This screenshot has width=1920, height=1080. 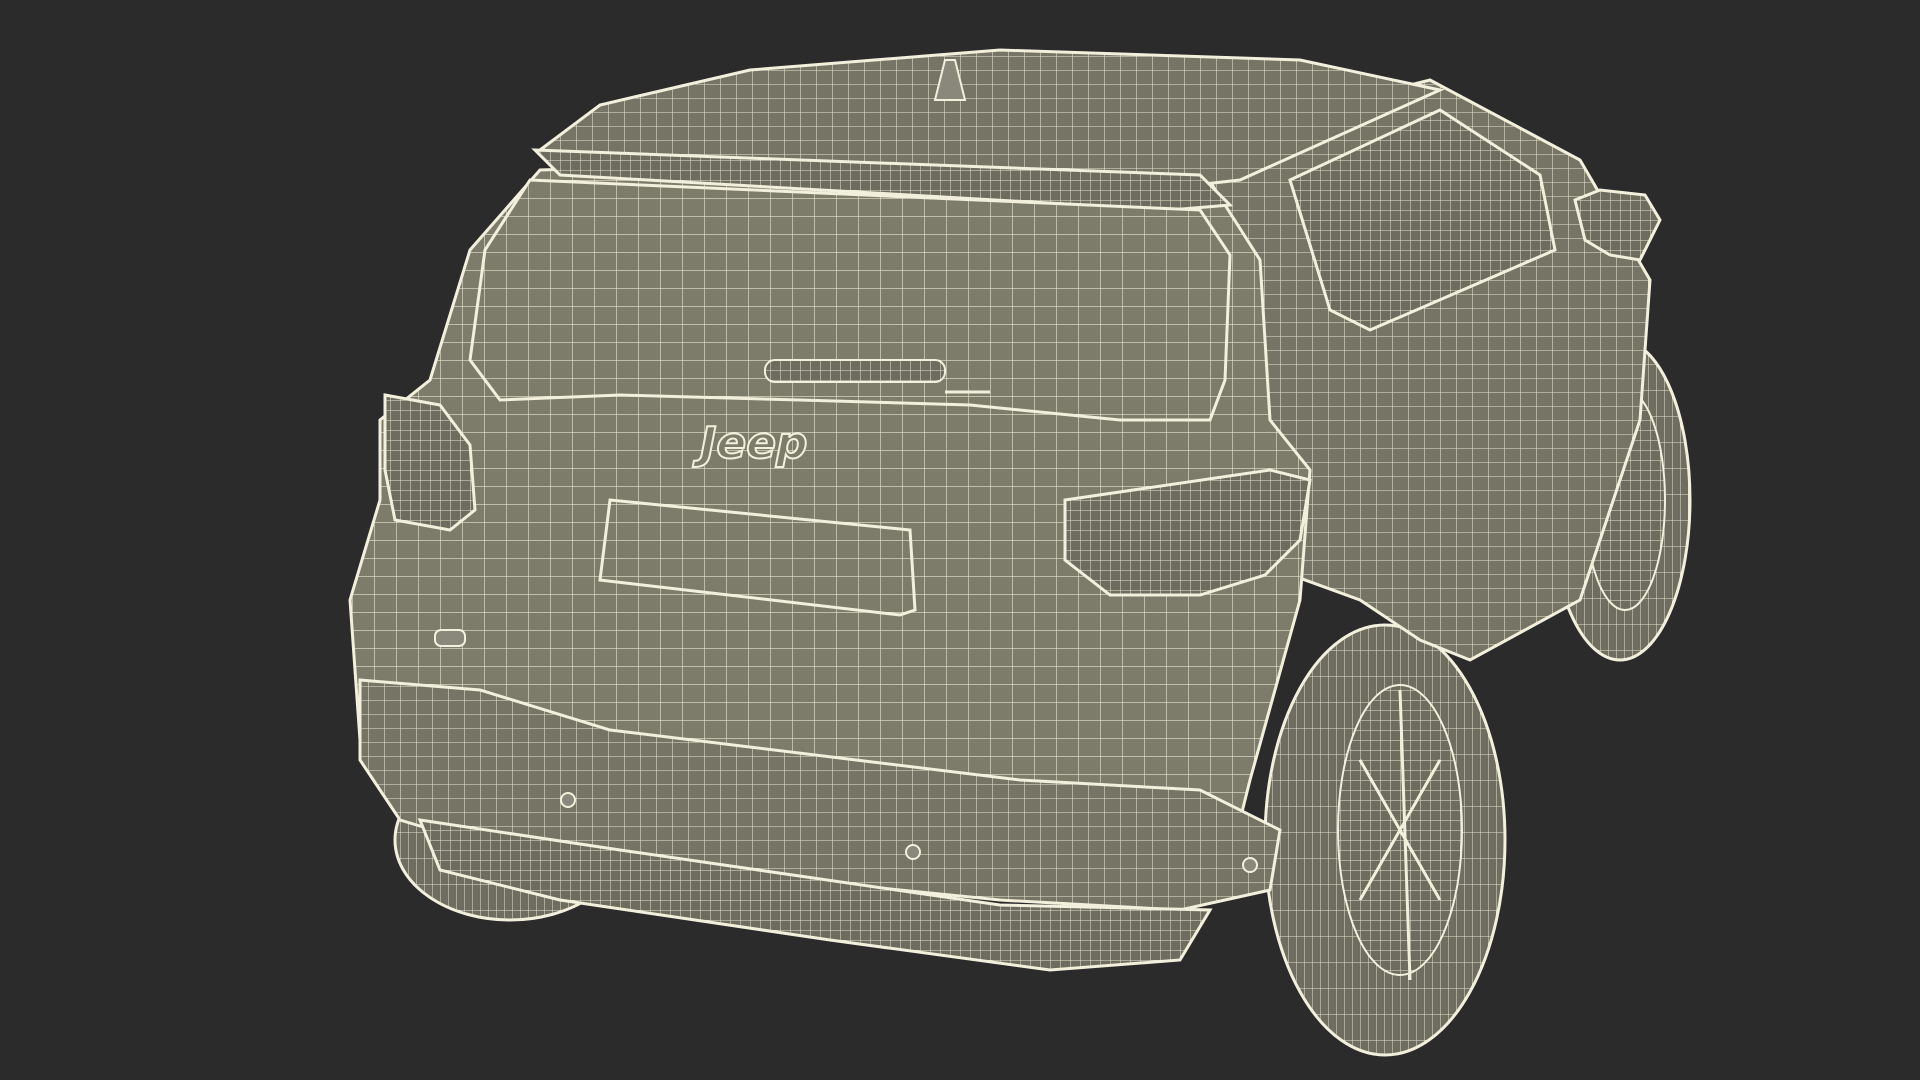 I want to click on rear-window, so click(x=850, y=300).